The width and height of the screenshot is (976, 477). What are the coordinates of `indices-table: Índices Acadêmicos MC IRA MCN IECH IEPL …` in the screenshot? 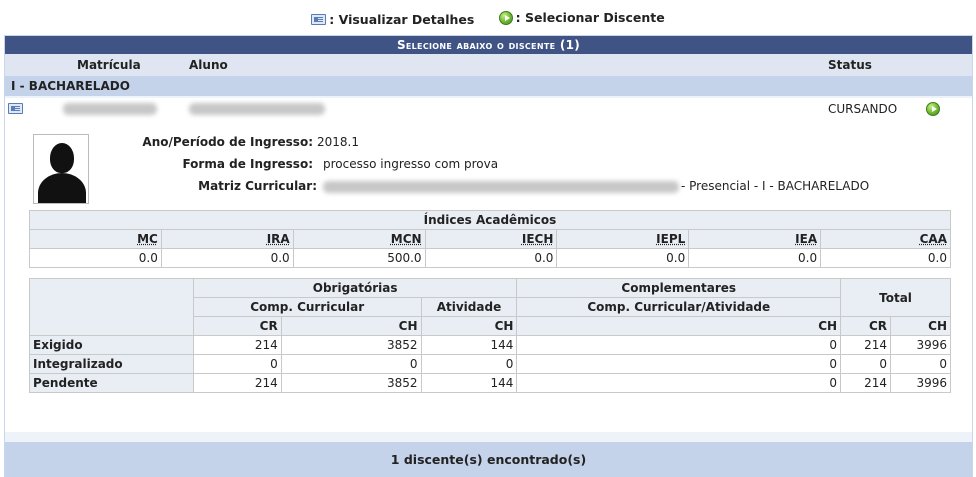 It's located at (490, 239).